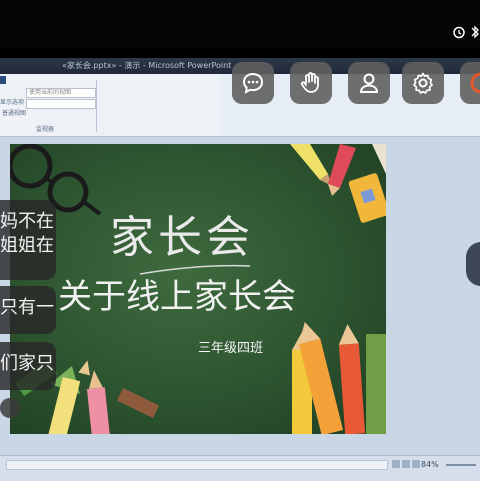 This screenshot has height=481, width=480. Describe the element at coordinates (10, 408) in the screenshot. I see `chat-bubble-partial` at that location.